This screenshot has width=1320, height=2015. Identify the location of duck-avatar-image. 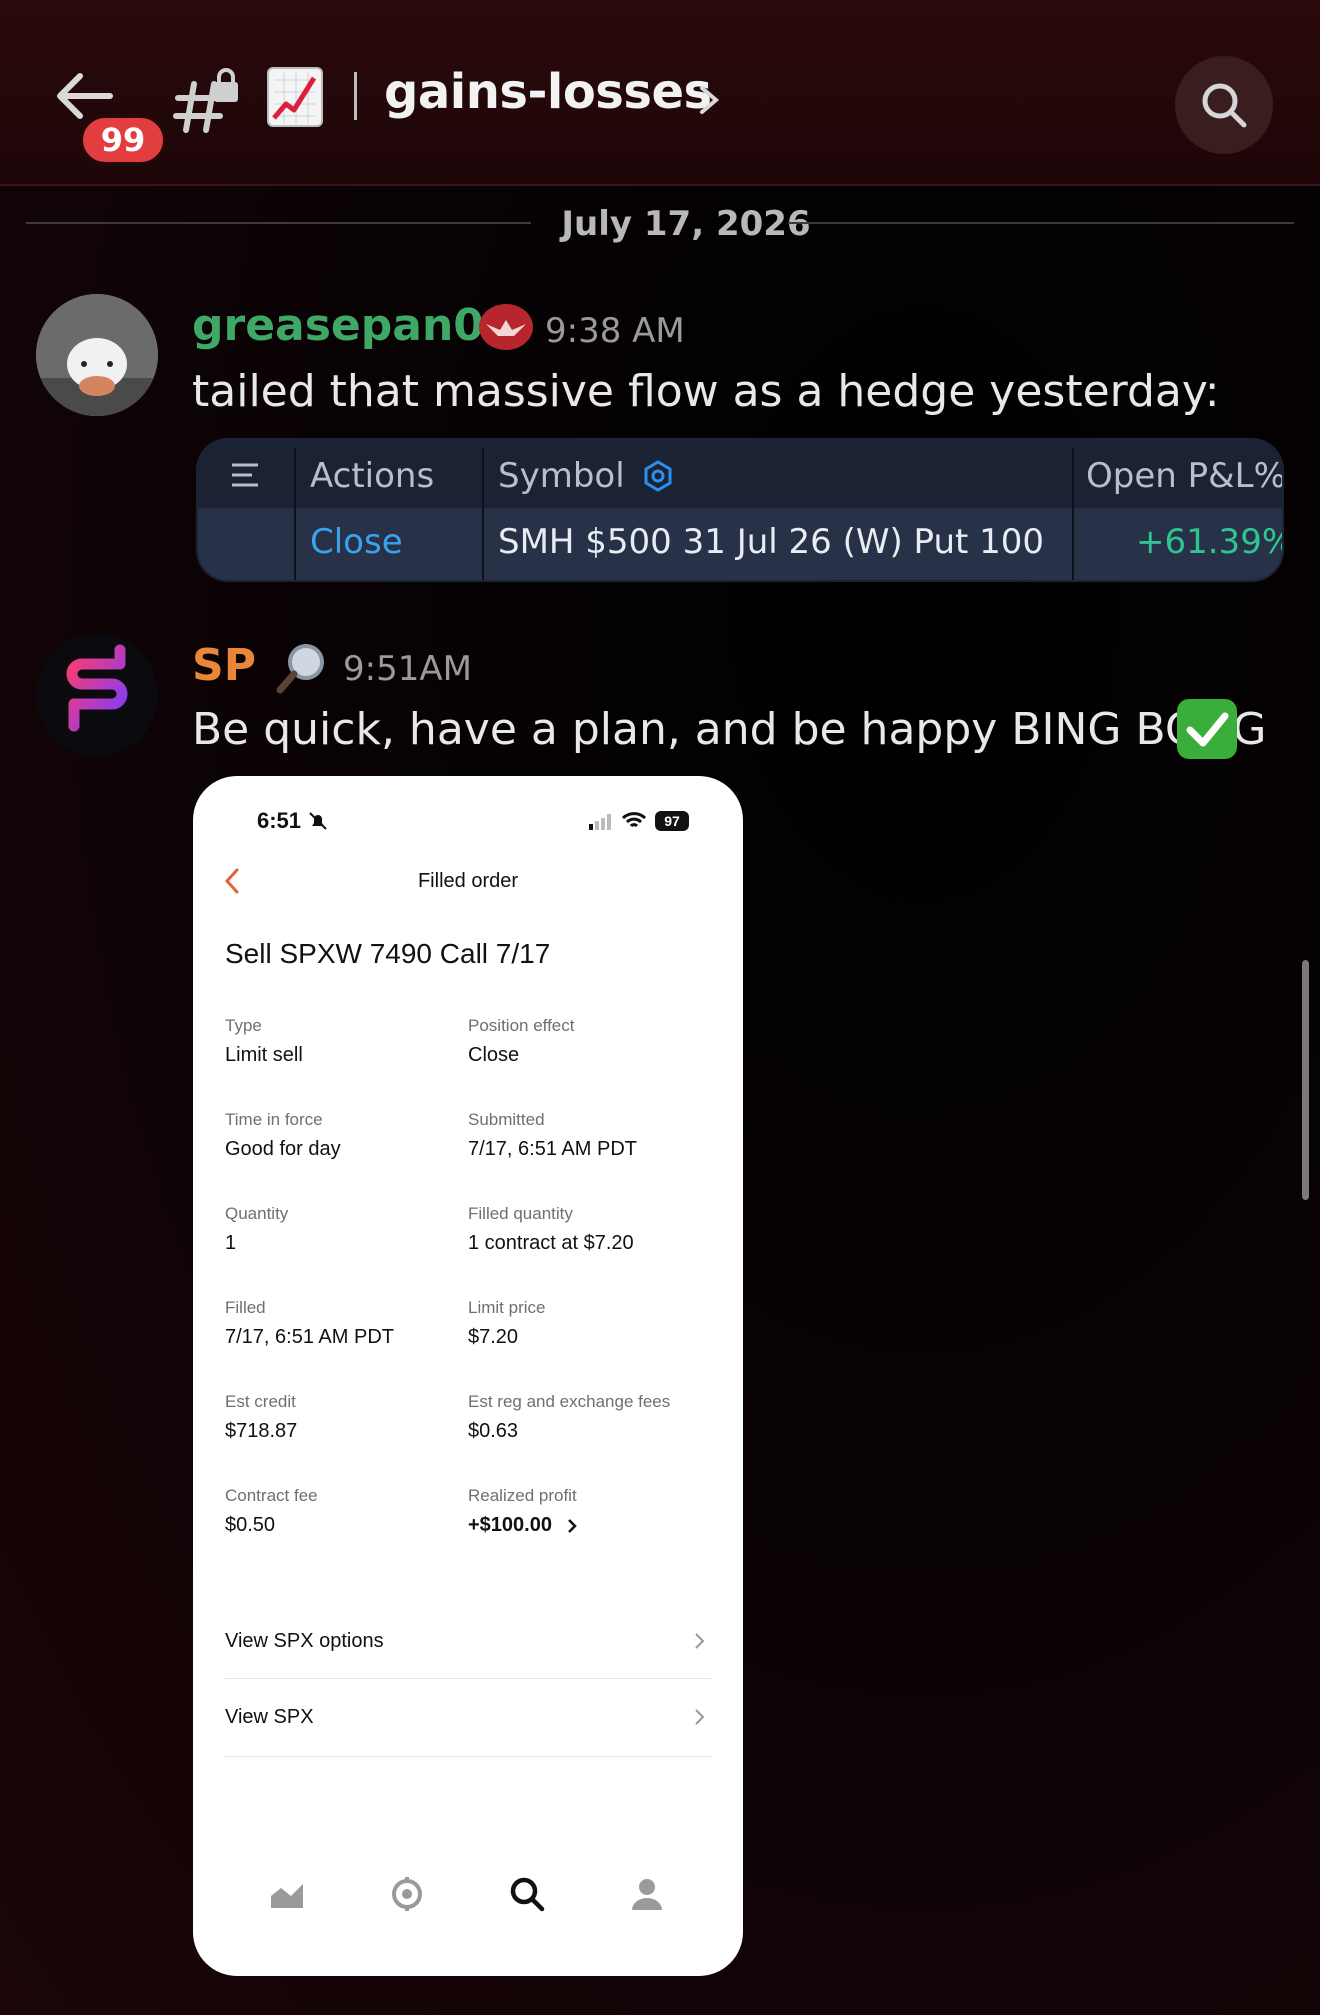
(97, 355).